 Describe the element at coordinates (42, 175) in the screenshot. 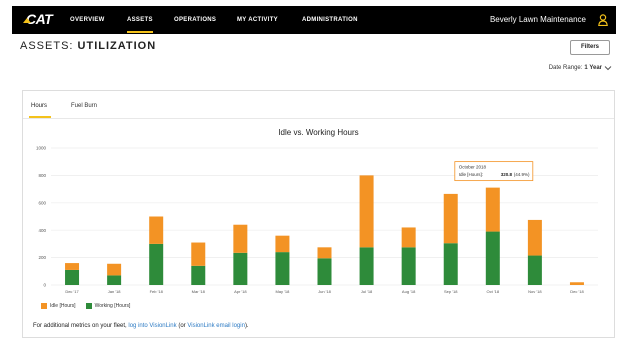

I see `y-tick-label: 800` at that location.